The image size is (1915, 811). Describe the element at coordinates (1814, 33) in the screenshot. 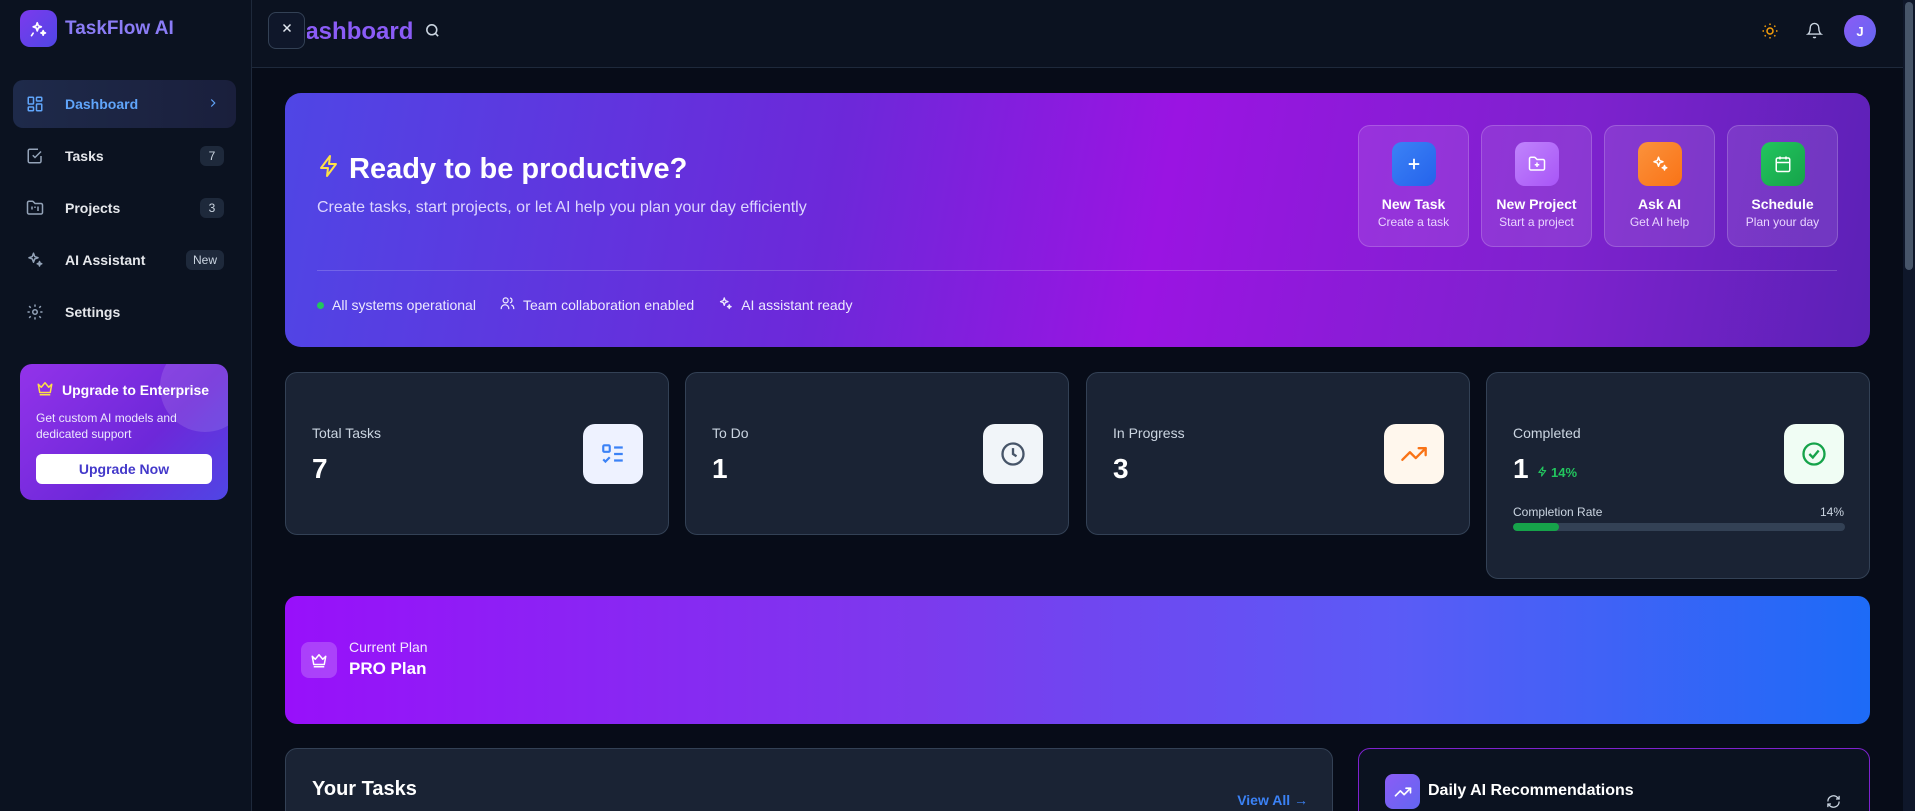

I see `bell-icon` at that location.